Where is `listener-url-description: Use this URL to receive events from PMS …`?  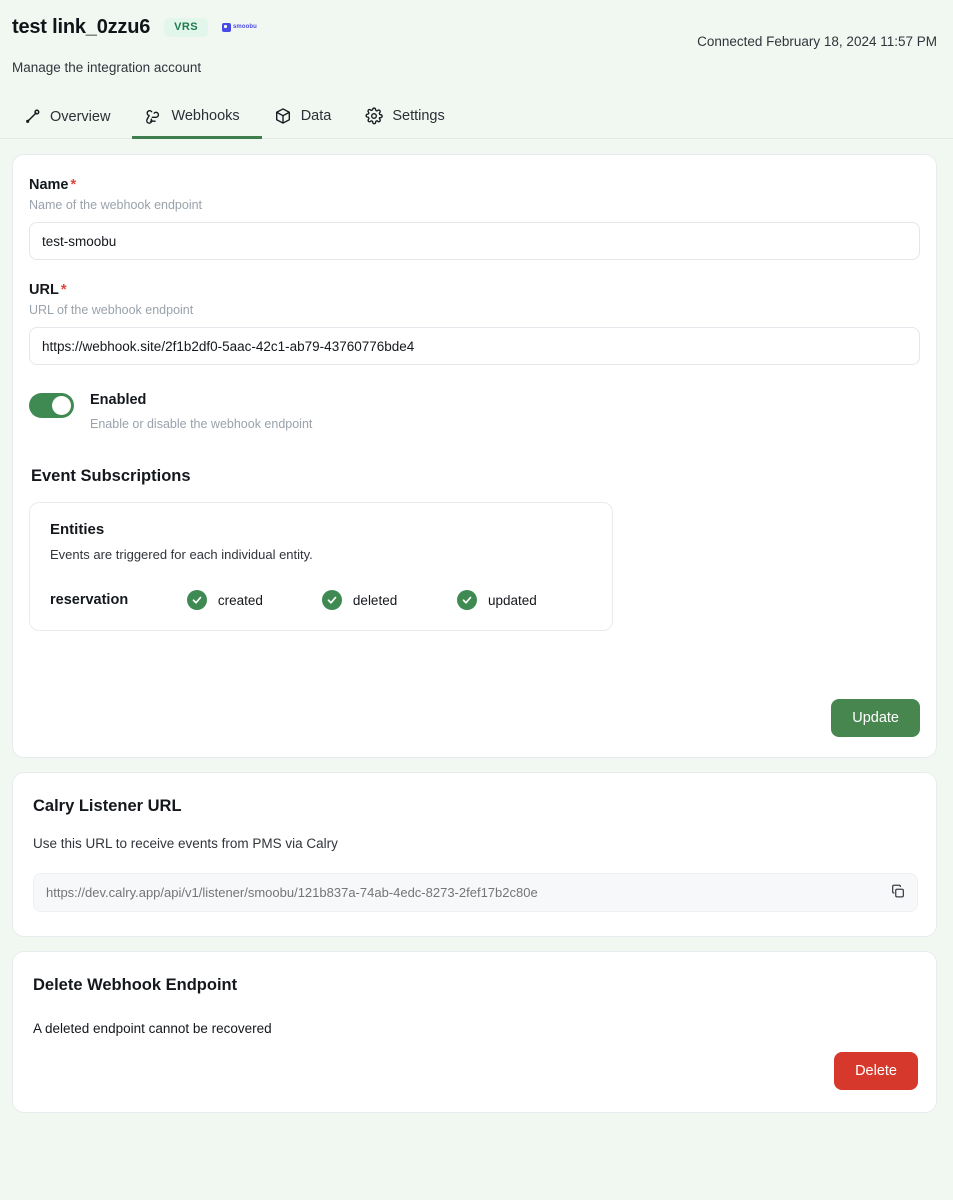 listener-url-description: Use this URL to receive events from PMS … is located at coordinates (185, 843).